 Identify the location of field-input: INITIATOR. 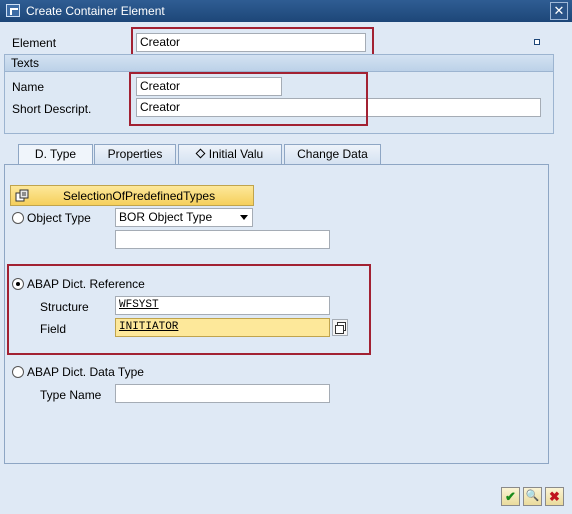
(222, 327).